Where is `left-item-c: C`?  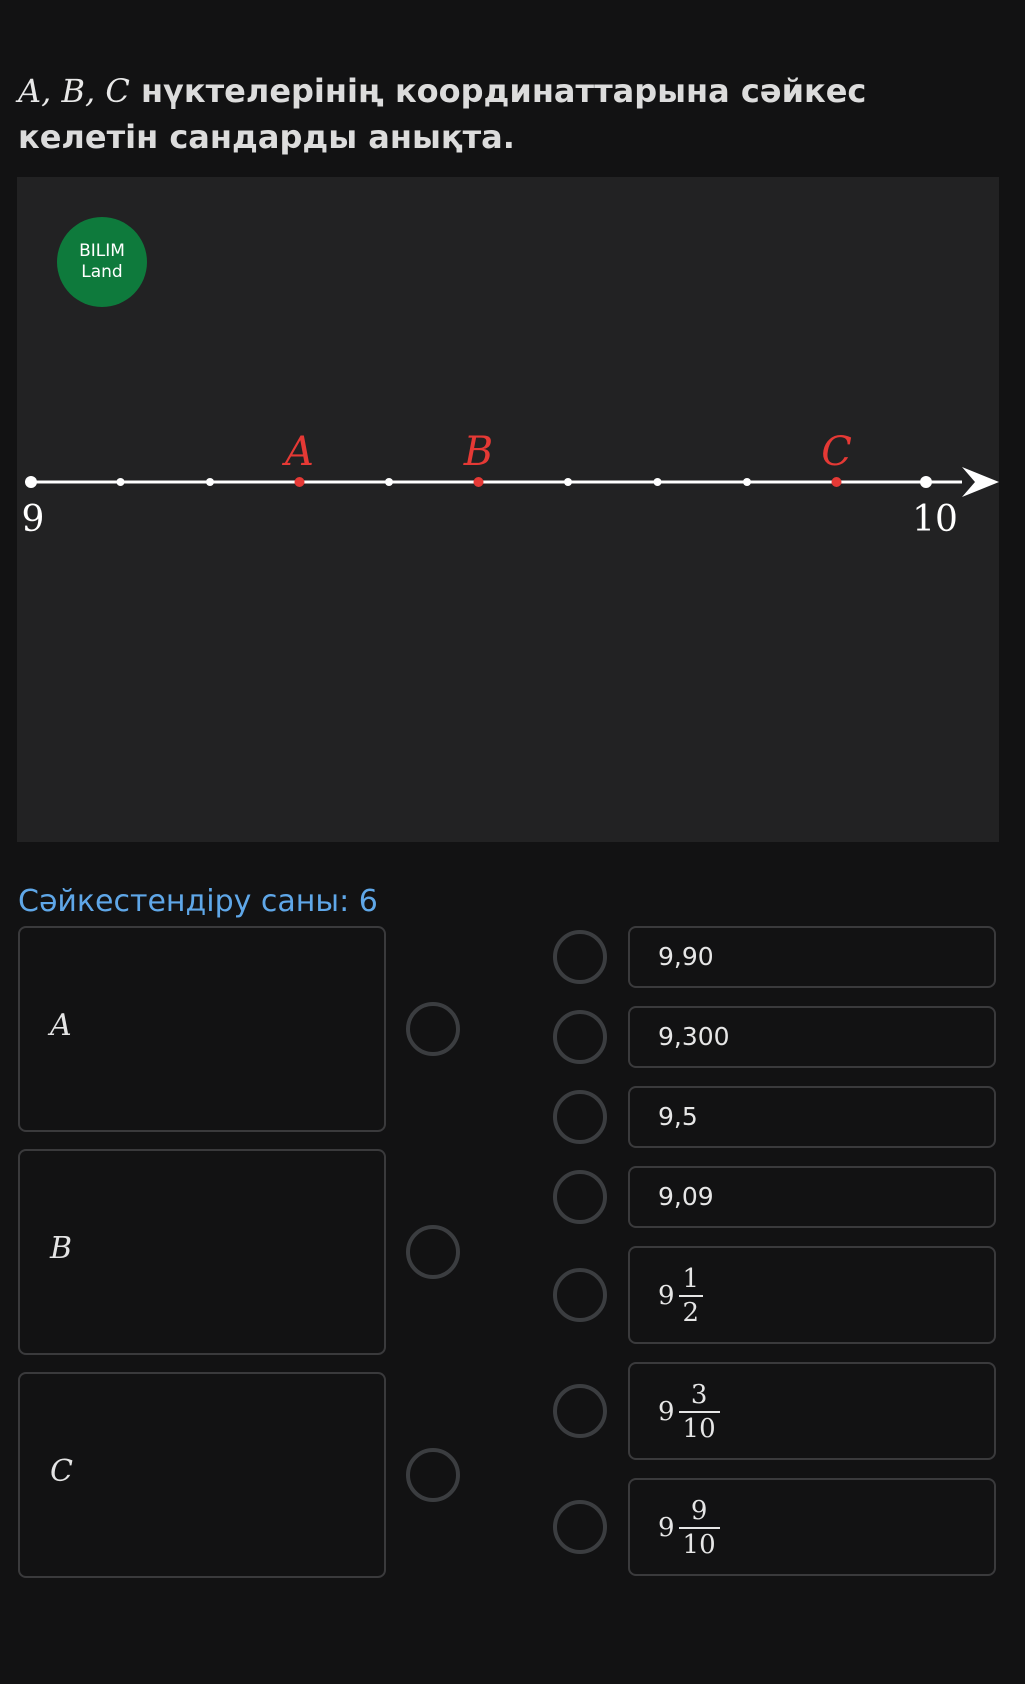 left-item-c: C is located at coordinates (202, 1475).